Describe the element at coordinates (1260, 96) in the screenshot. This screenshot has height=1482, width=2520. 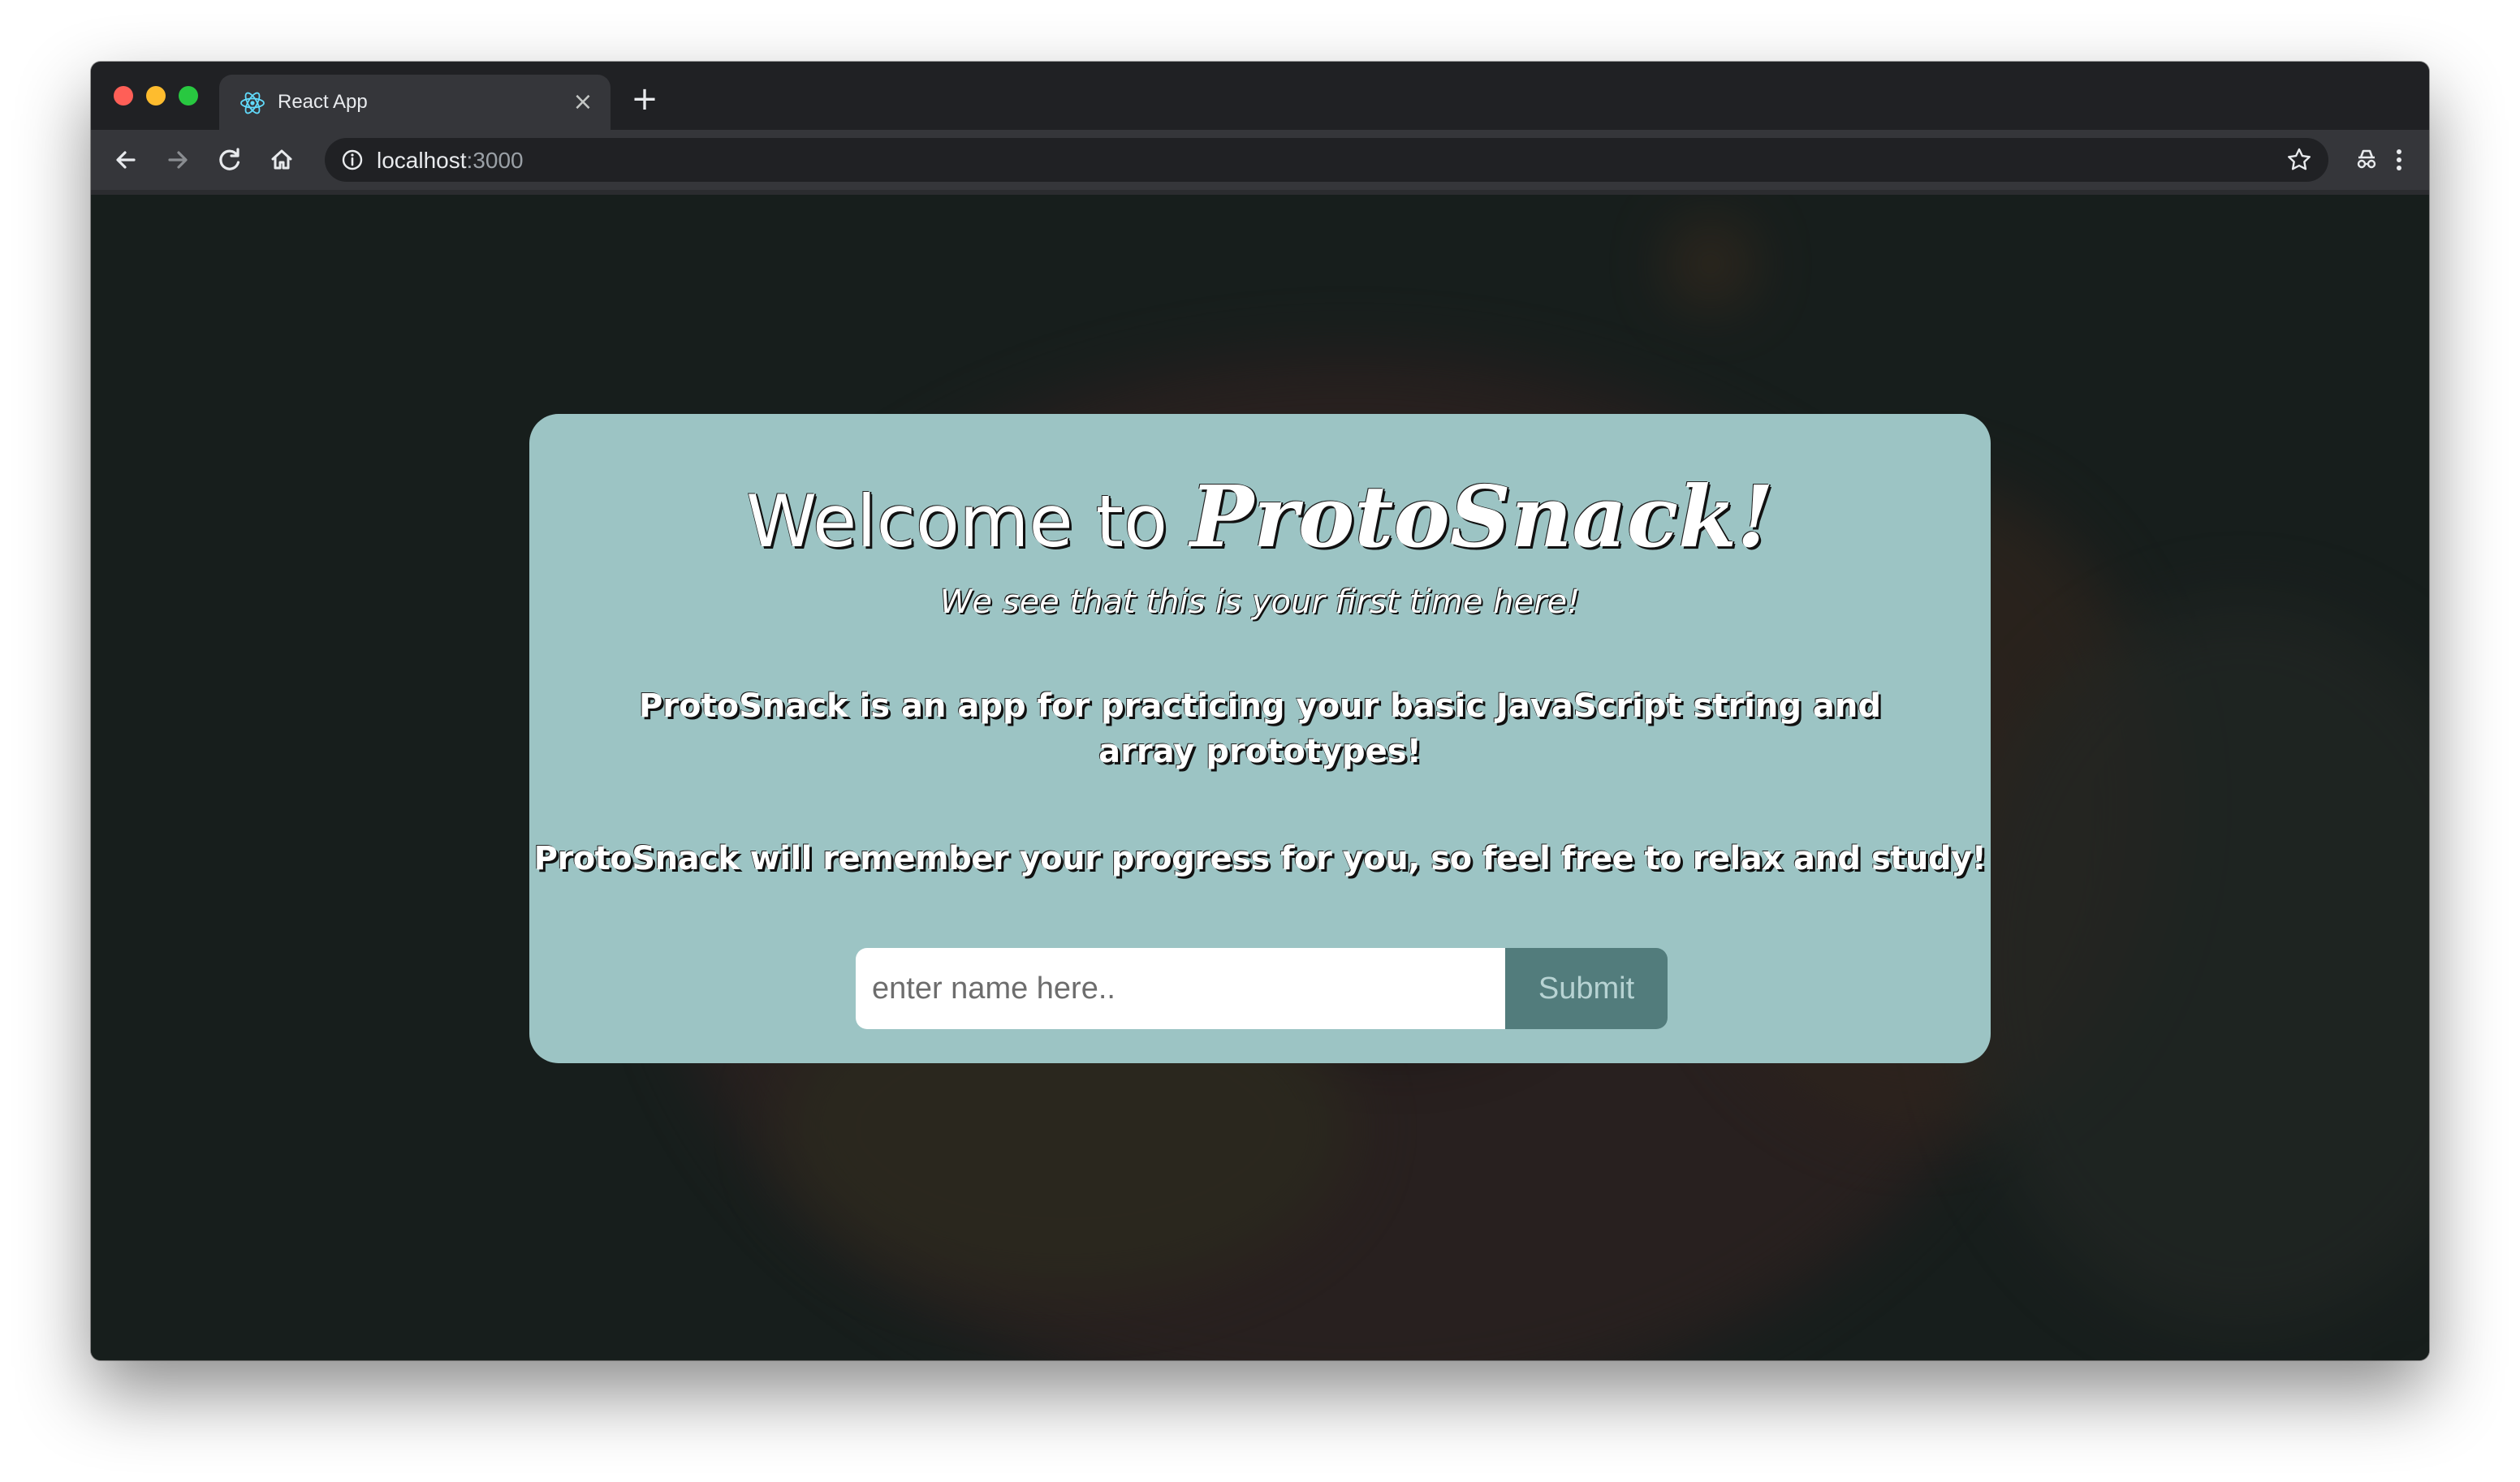
I see `tab-strip: React App × +` at that location.